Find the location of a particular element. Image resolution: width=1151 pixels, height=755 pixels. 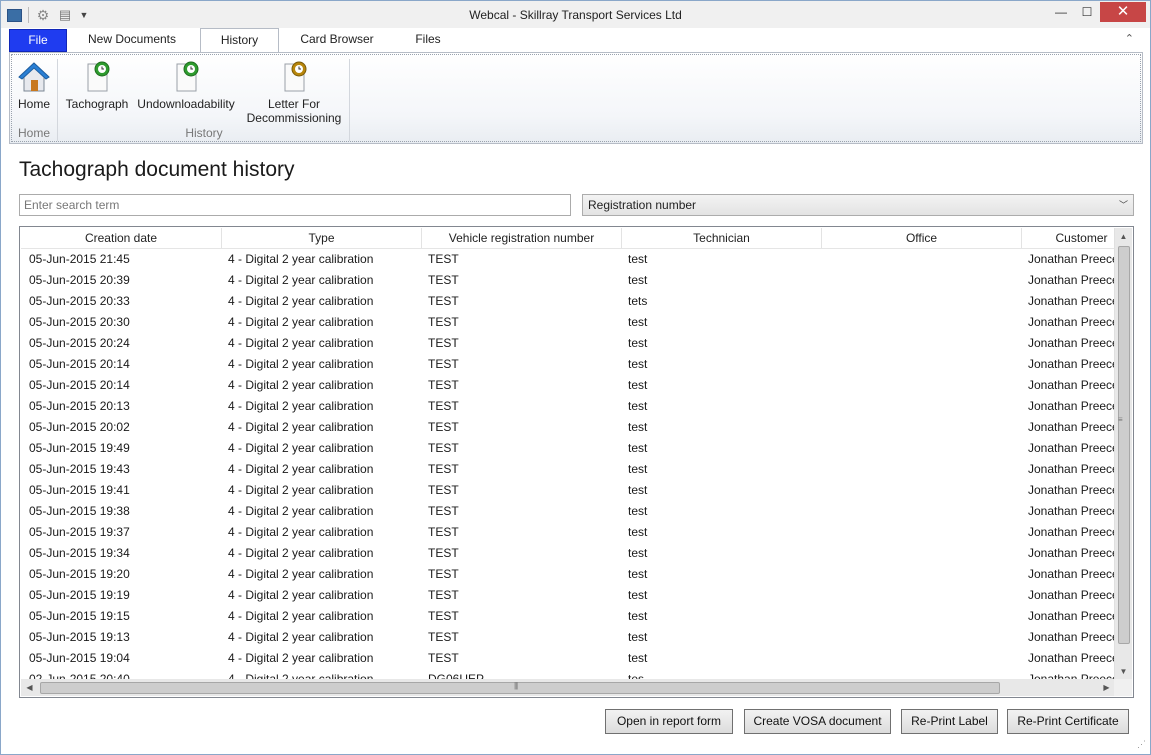

tab-new-documents: New Documents is located at coordinates (132, 39).